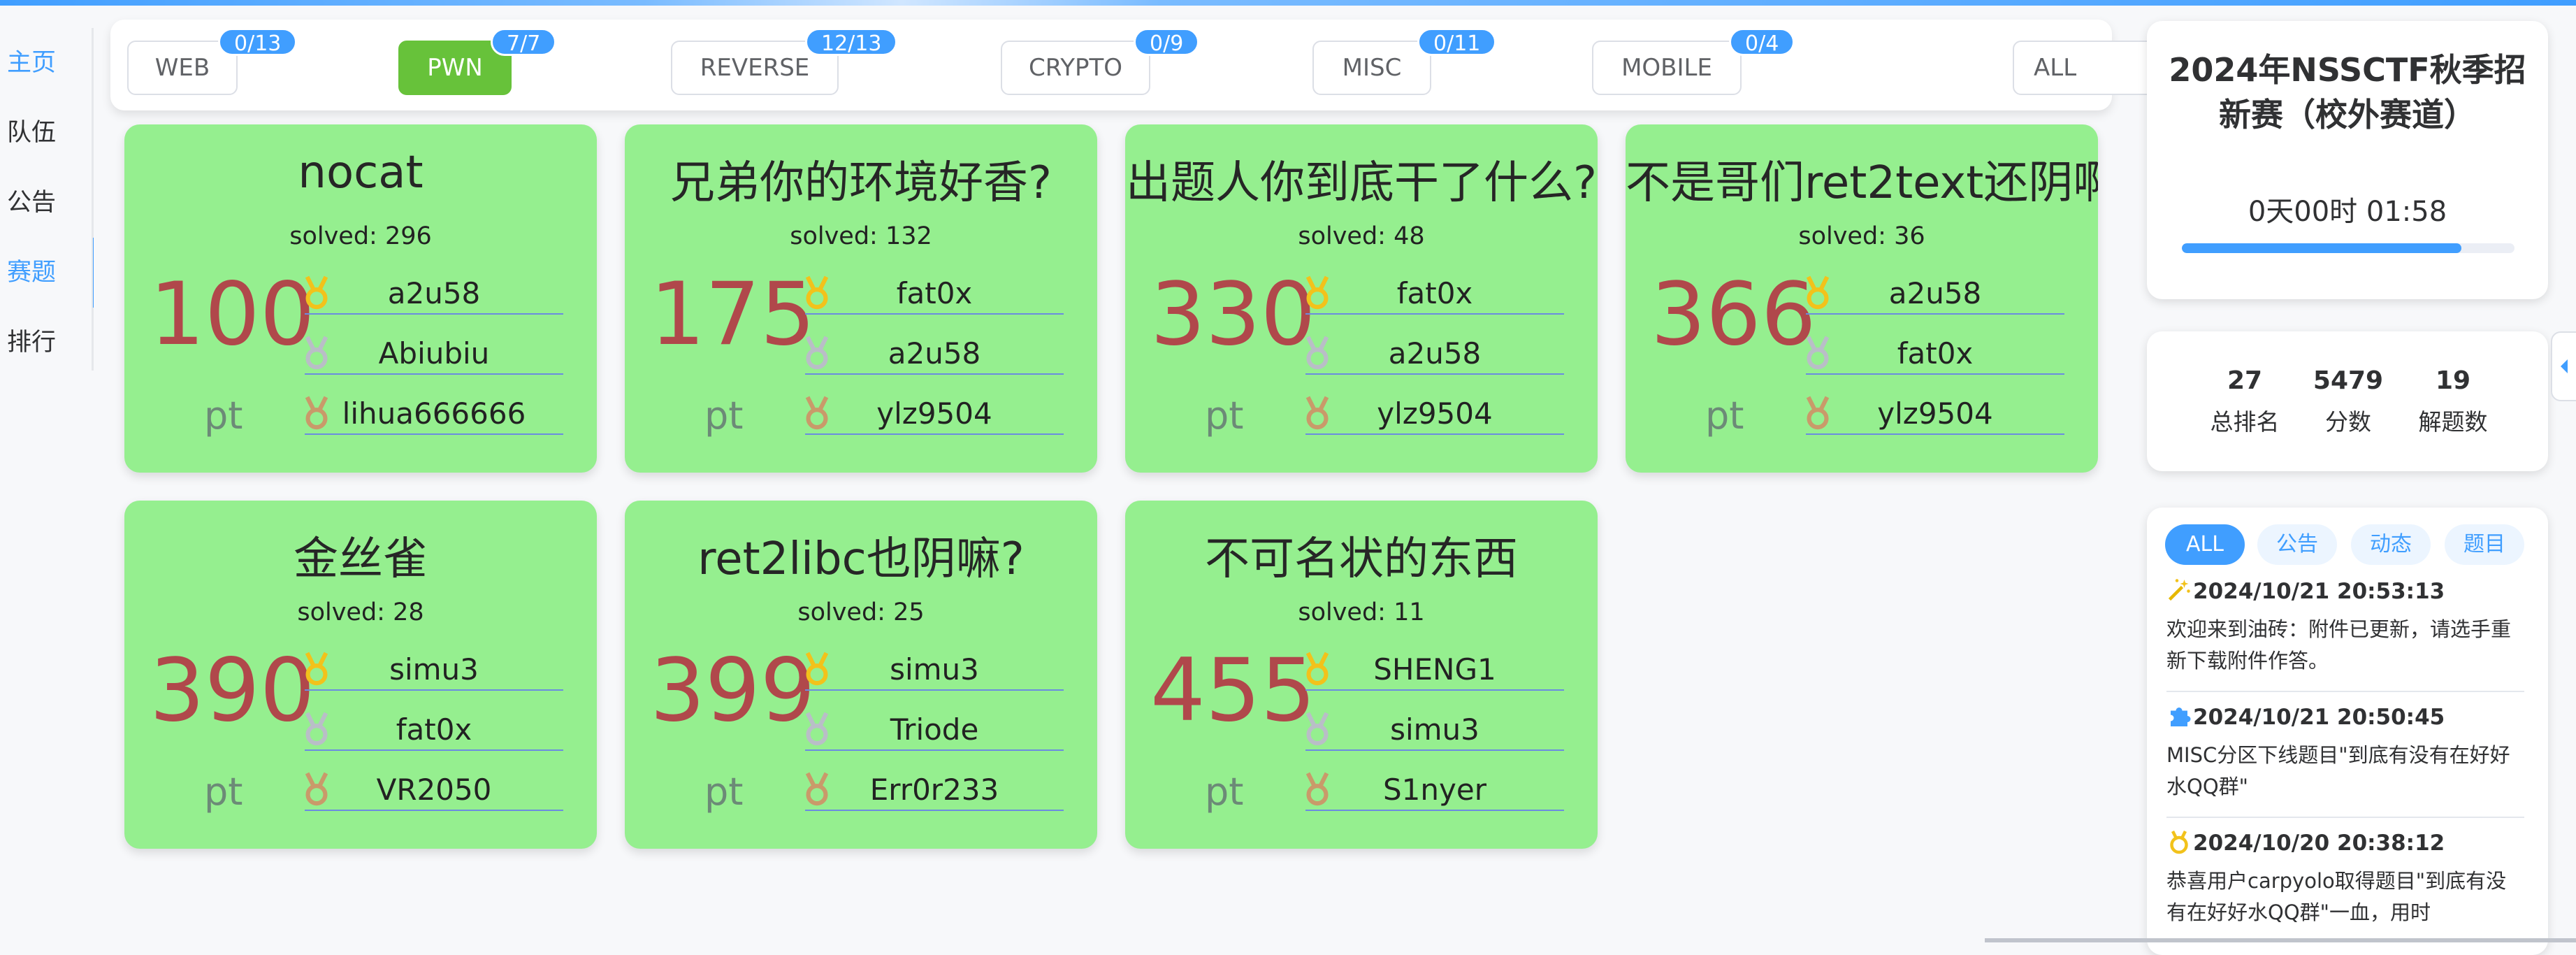 The width and height of the screenshot is (2576, 955). What do you see at coordinates (2055, 68) in the screenshot?
I see `filter-select-value: ALL` at bounding box center [2055, 68].